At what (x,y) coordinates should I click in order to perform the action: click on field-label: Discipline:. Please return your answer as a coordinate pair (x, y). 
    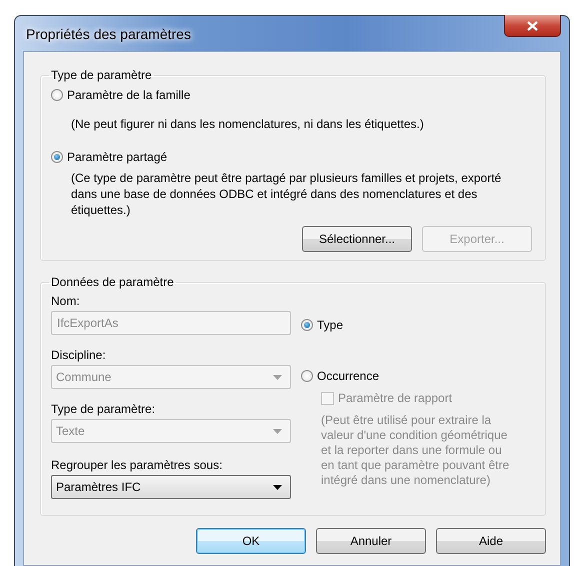
    Looking at the image, I should click on (79, 355).